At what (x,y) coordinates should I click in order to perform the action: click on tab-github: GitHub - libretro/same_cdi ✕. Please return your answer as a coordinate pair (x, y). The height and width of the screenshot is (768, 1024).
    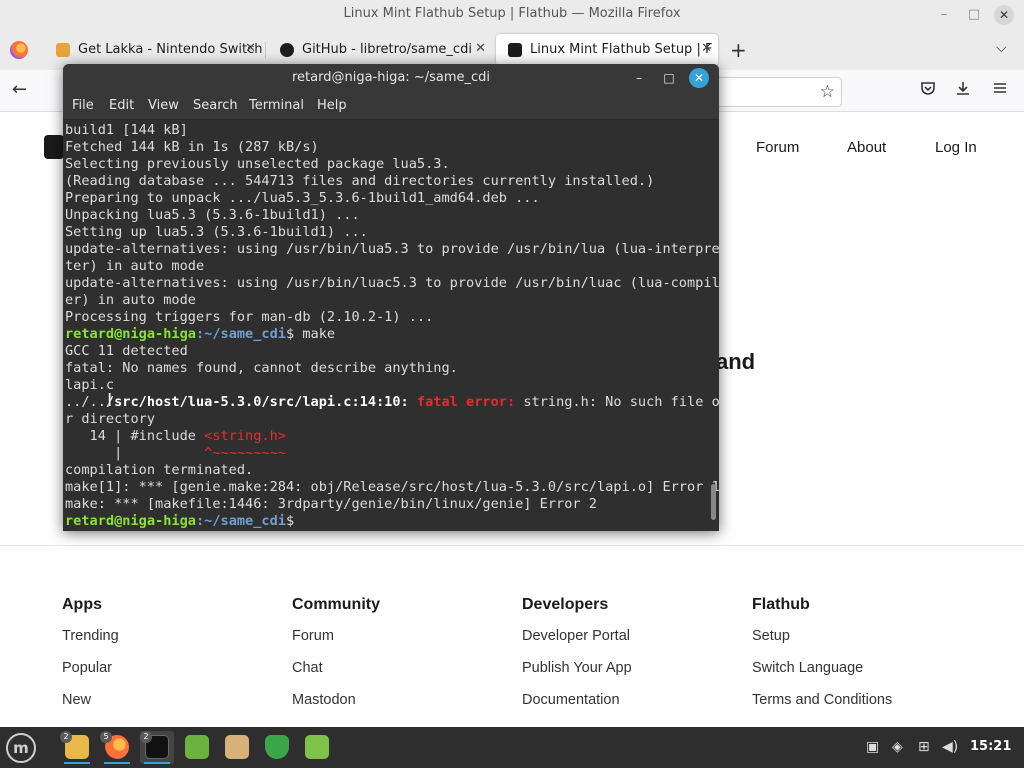
    Looking at the image, I should click on (380, 50).